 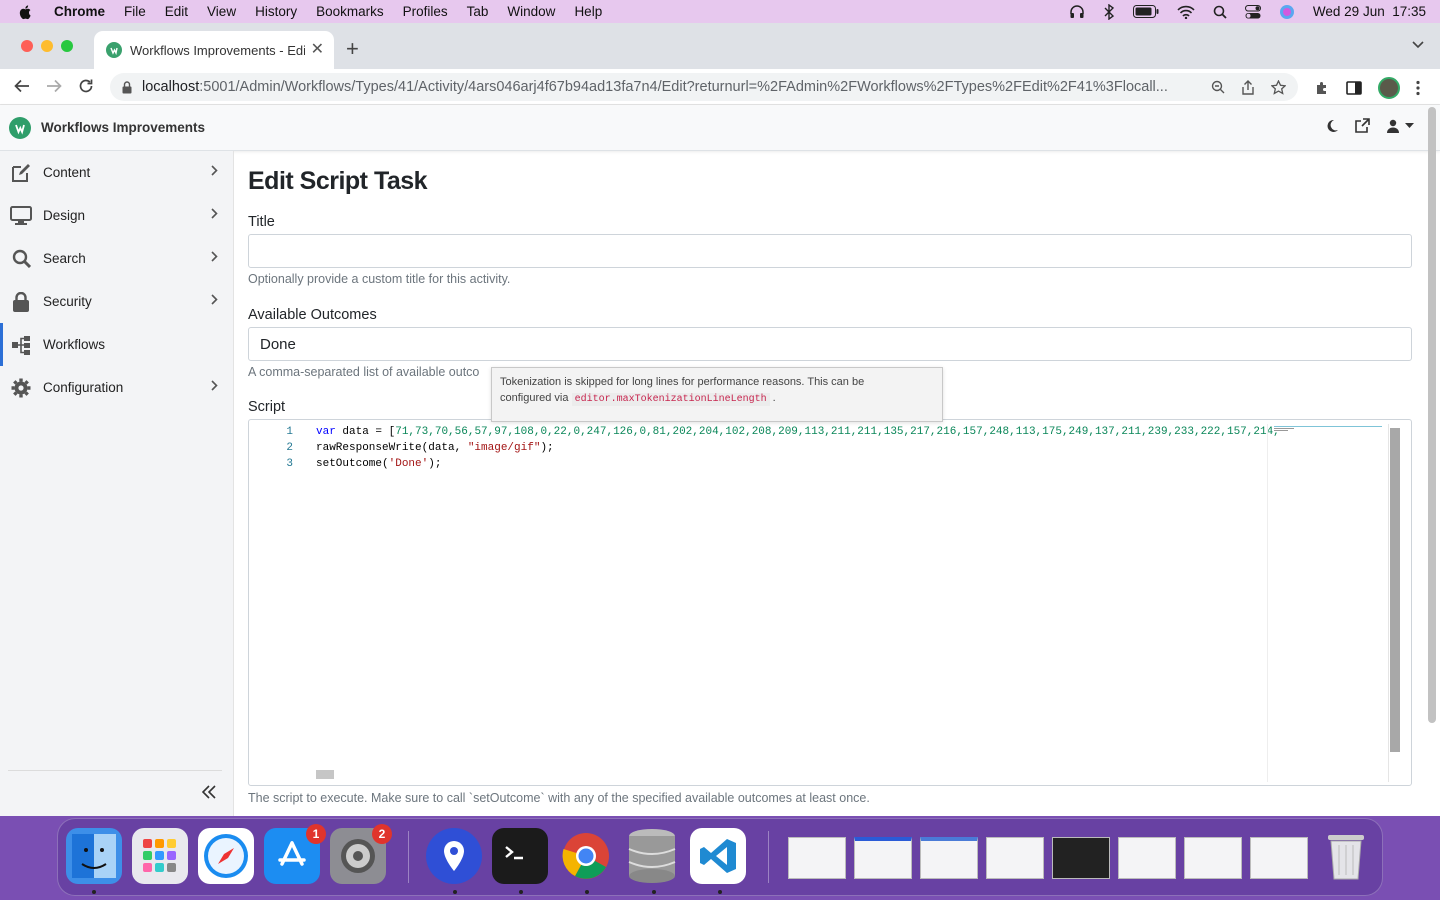 What do you see at coordinates (171, 87) in the screenshot?
I see `url-host: localhost` at bounding box center [171, 87].